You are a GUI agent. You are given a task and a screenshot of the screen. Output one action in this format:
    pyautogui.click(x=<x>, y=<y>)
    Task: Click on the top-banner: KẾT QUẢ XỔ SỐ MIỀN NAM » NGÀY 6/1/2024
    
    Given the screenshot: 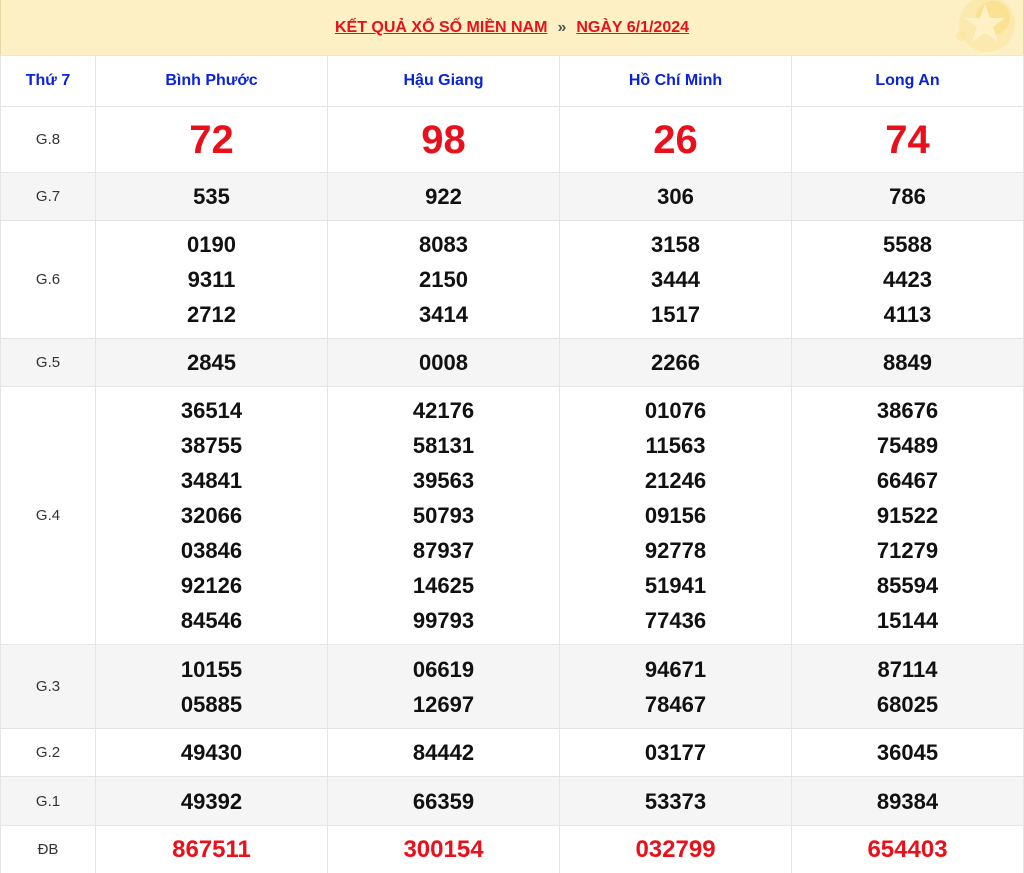 What is the action you would take?
    pyautogui.click(x=512, y=27)
    